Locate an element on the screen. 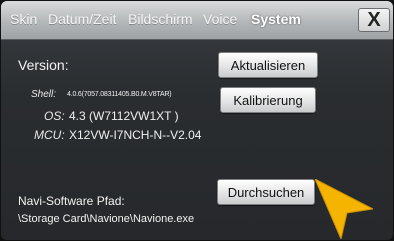  close-button: X is located at coordinates (374, 20).